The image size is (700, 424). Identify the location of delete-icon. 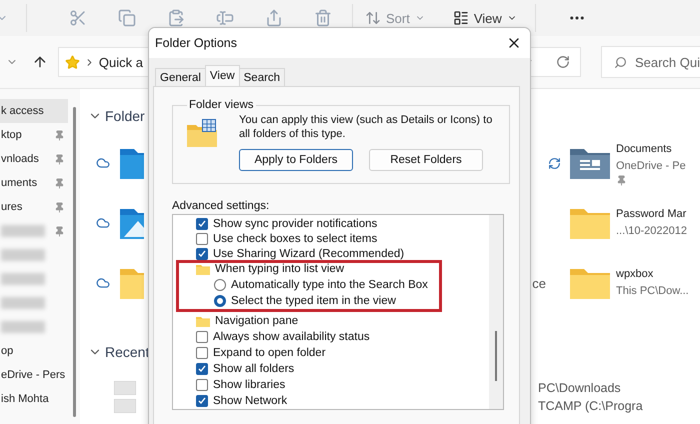
(323, 18).